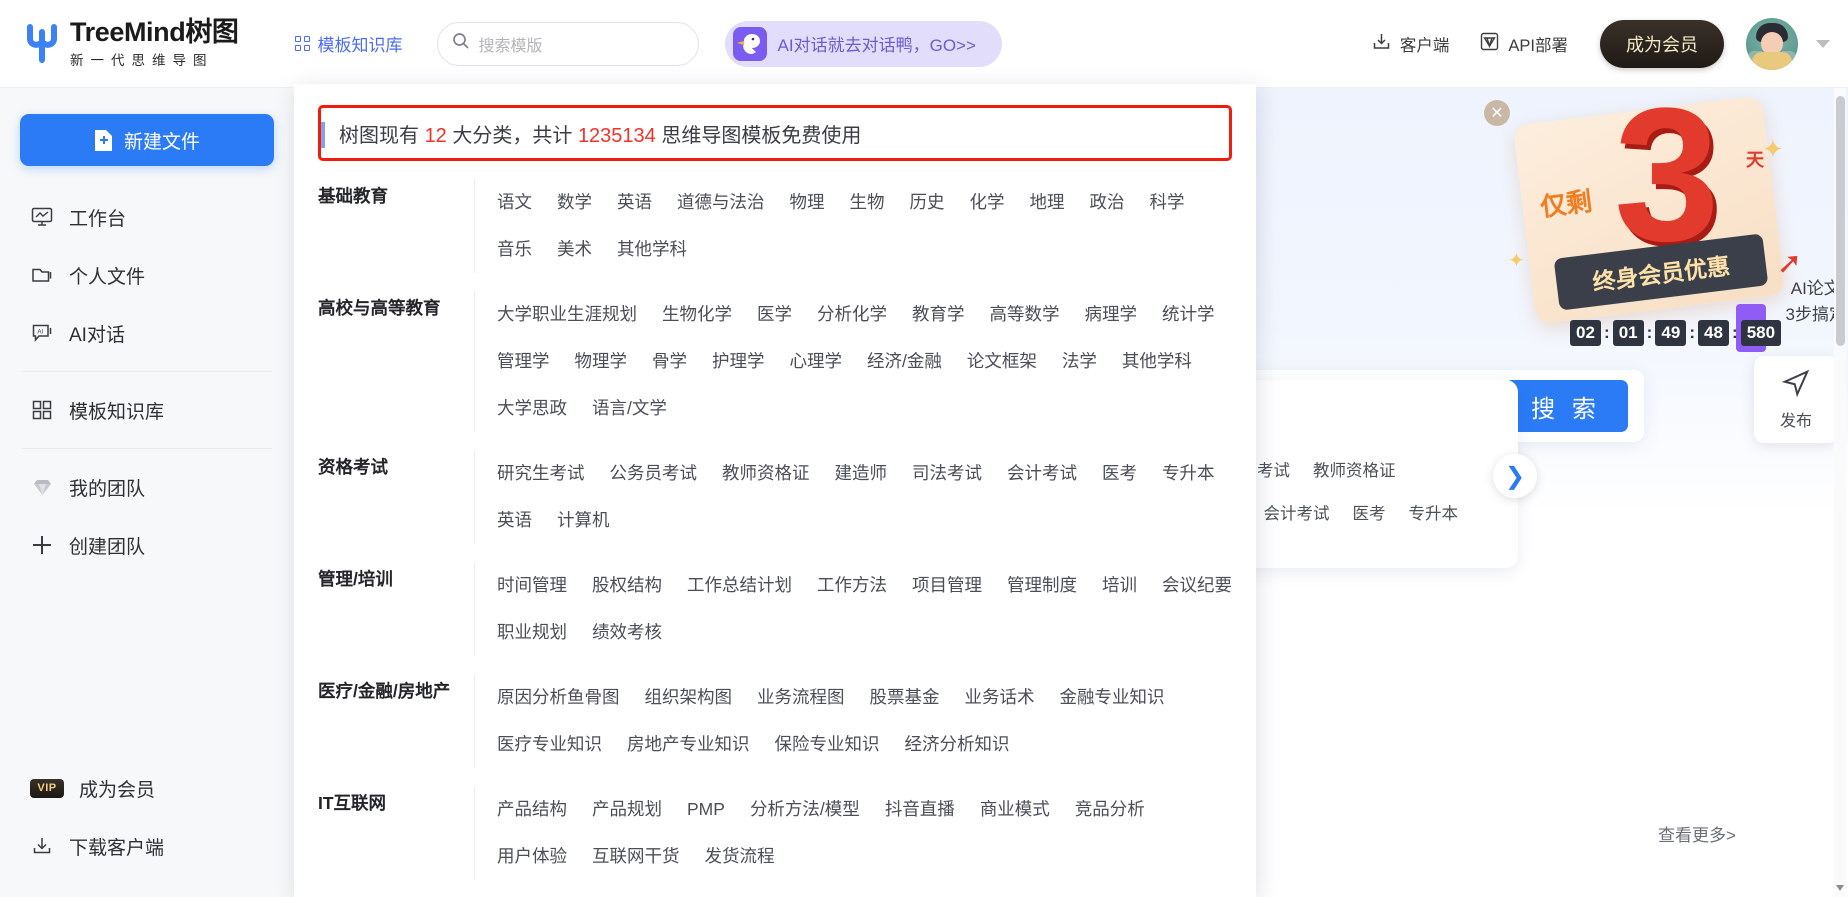  What do you see at coordinates (688, 744) in the screenshot?
I see `category-item: 房地产专业知识` at bounding box center [688, 744].